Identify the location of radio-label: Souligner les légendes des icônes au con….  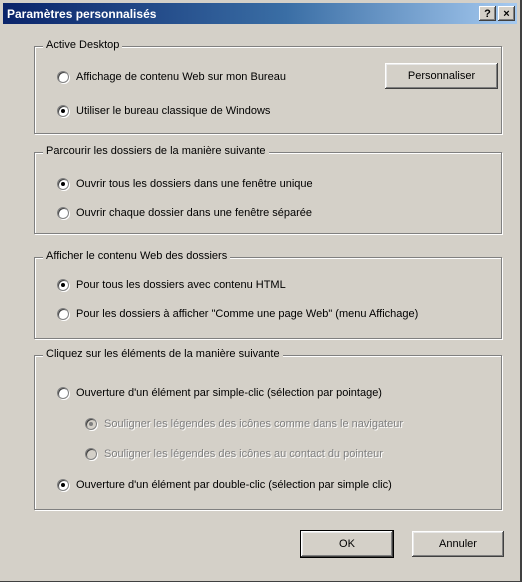
(243, 454).